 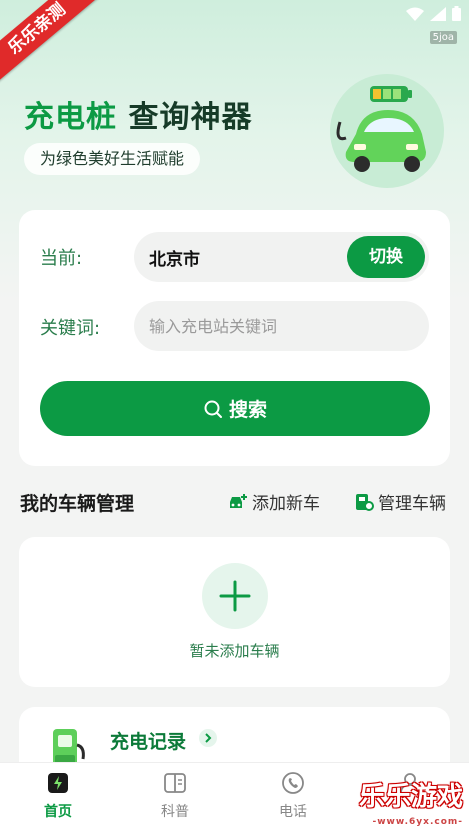 I want to click on site-watermark: 乐乐游戏 -www.6yx.com-, so click(x=408, y=806).